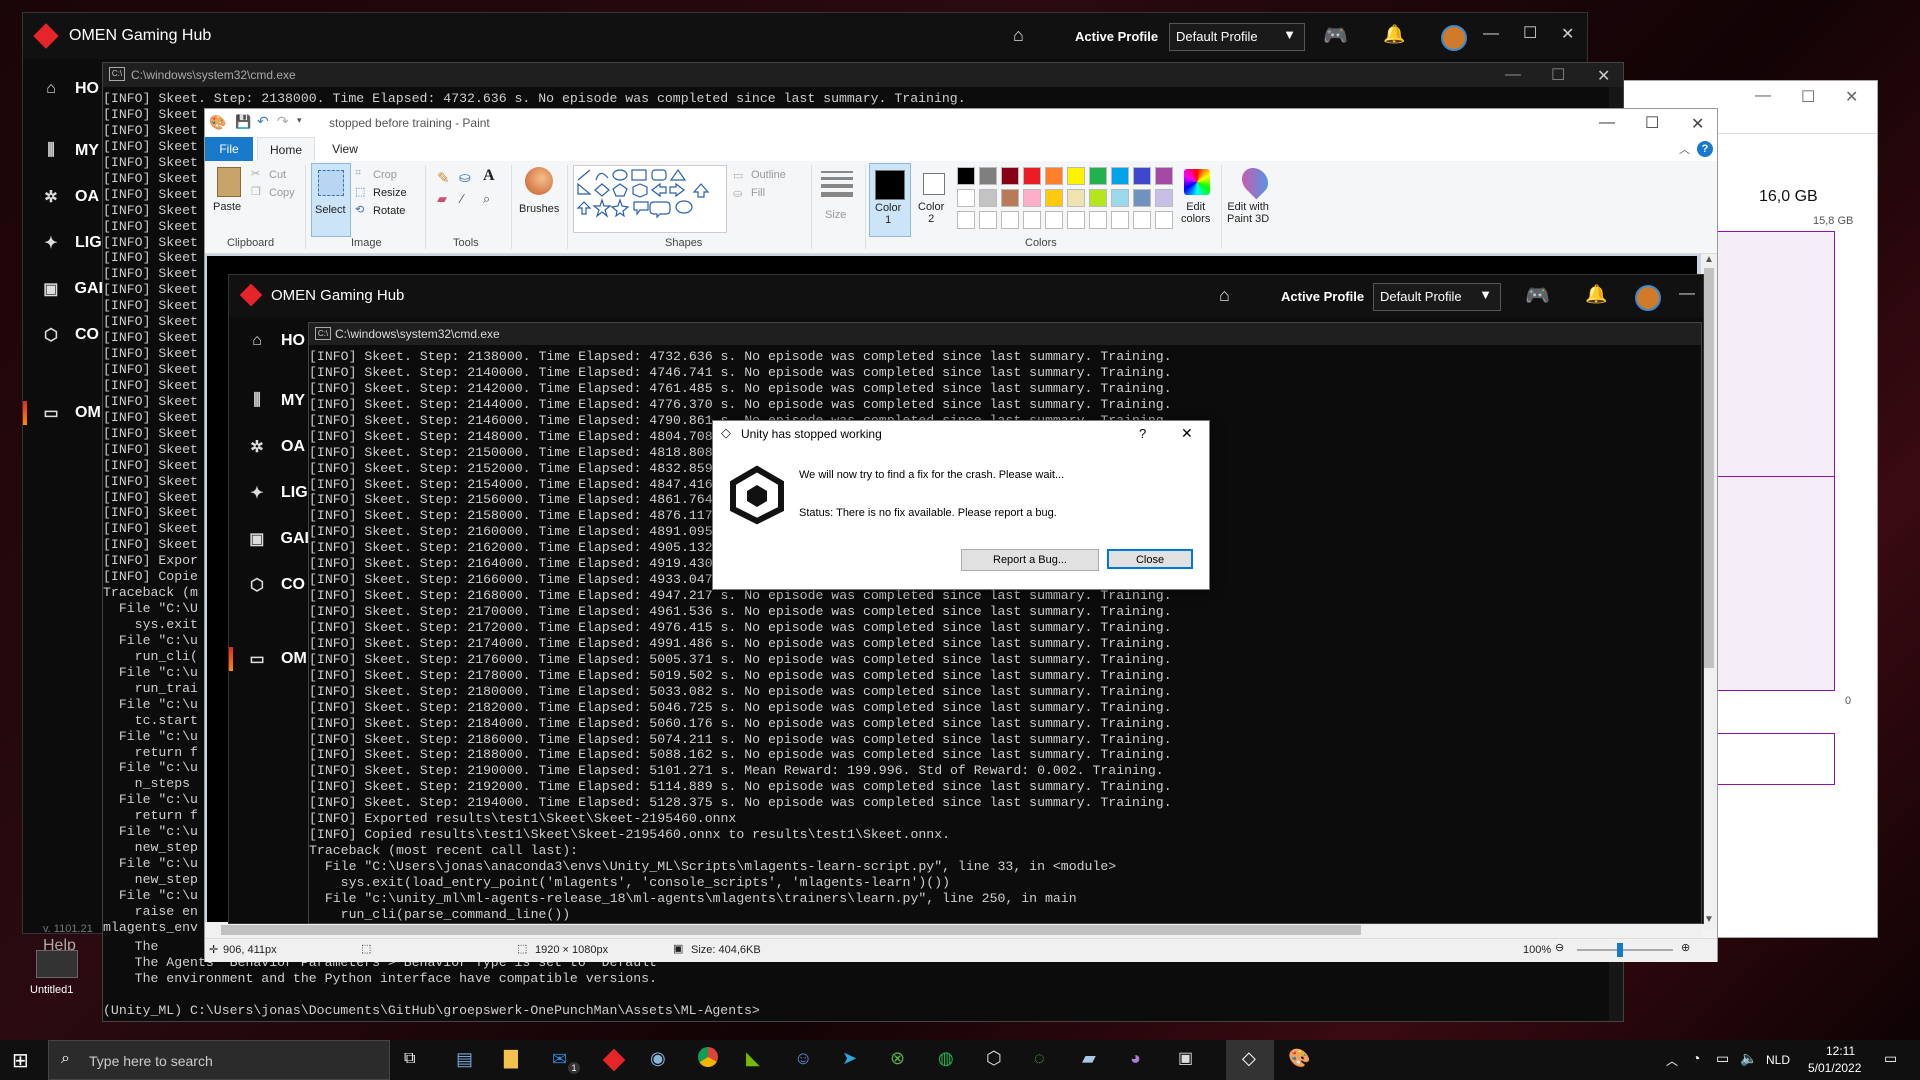 The image size is (1920, 1080). What do you see at coordinates (286, 149) in the screenshot?
I see `tab-home: Home` at bounding box center [286, 149].